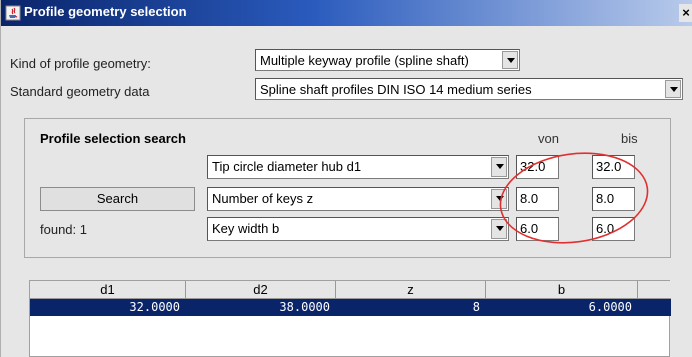 The image size is (692, 357). I want to click on column-header-bis: bis, so click(629, 138).